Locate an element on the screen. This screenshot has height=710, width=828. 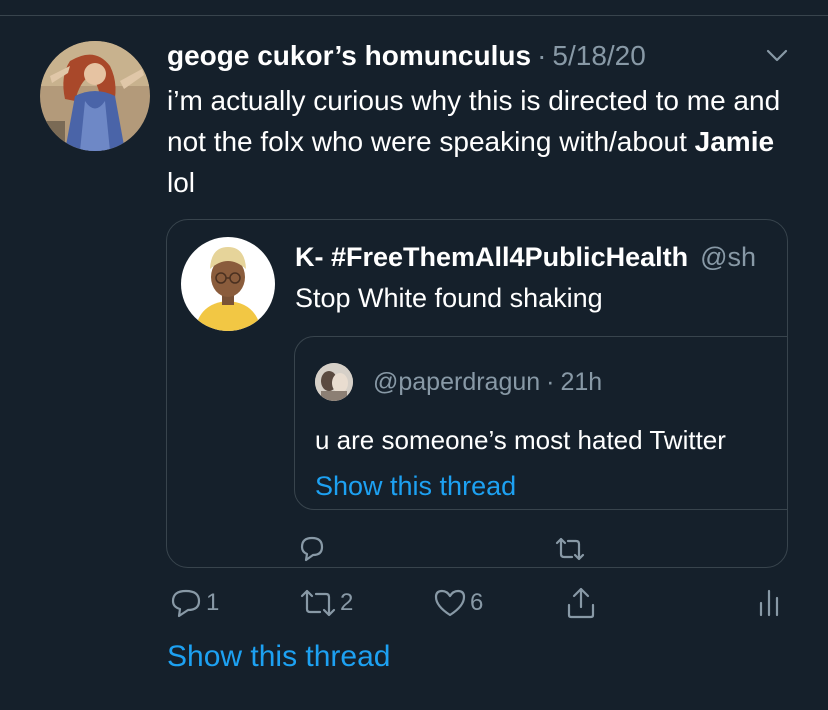
painting-avatar-image is located at coordinates (95, 96).